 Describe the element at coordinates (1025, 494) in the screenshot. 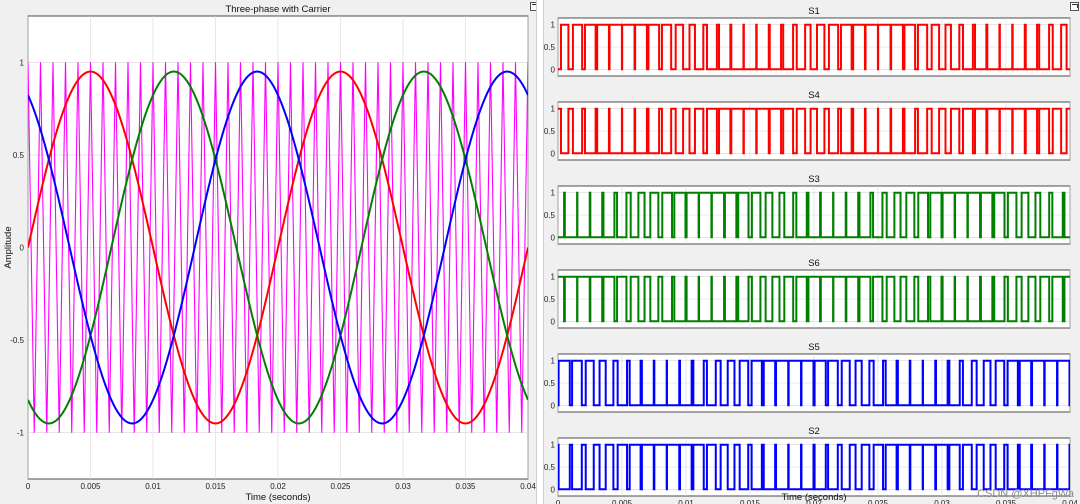

I see `watermark-text: CSDN @XHPFgWa` at that location.